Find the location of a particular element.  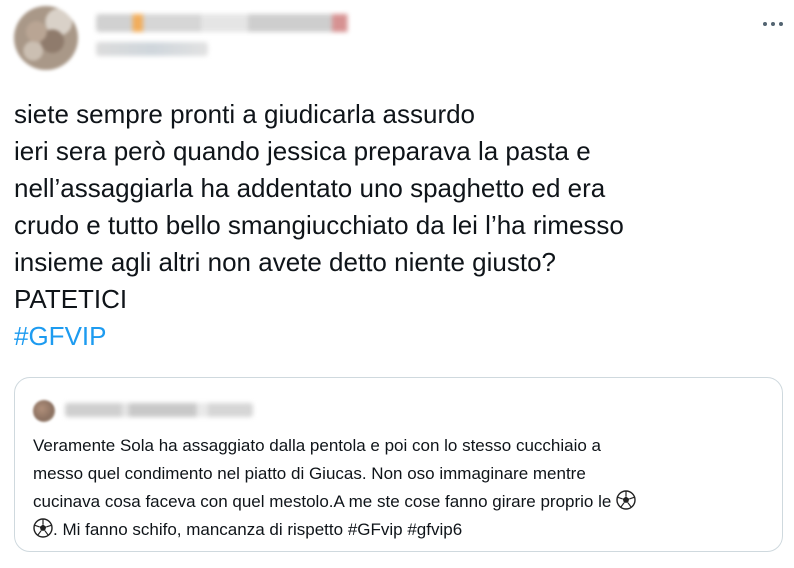

quote-hashtag: #GFvip is located at coordinates (375, 529).